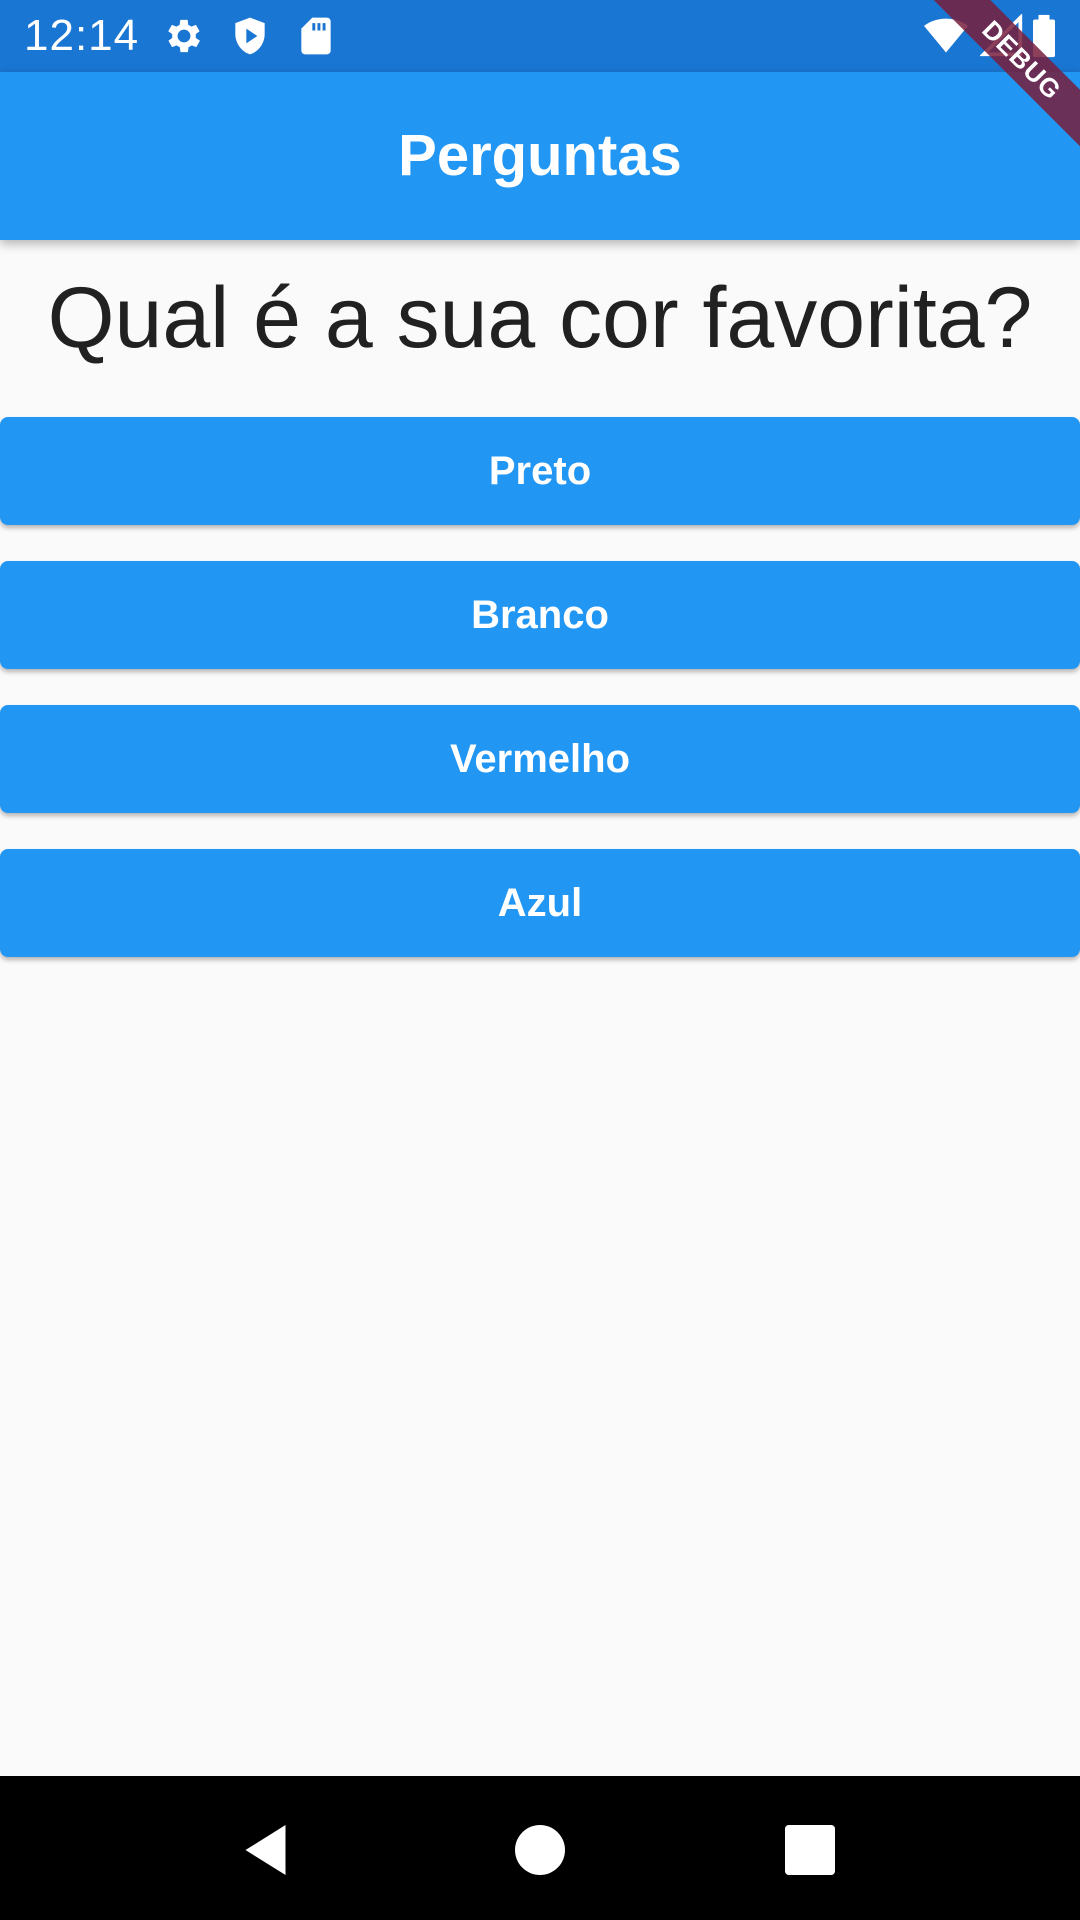 Image resolution: width=1080 pixels, height=1920 pixels. I want to click on answer-button-preto: Preto, so click(540, 471).